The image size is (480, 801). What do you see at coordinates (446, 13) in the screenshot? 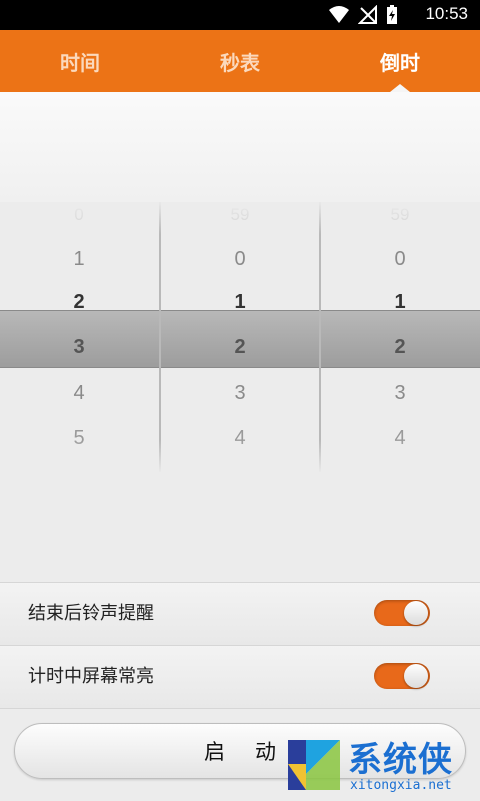
I see `status-time: 10:53` at bounding box center [446, 13].